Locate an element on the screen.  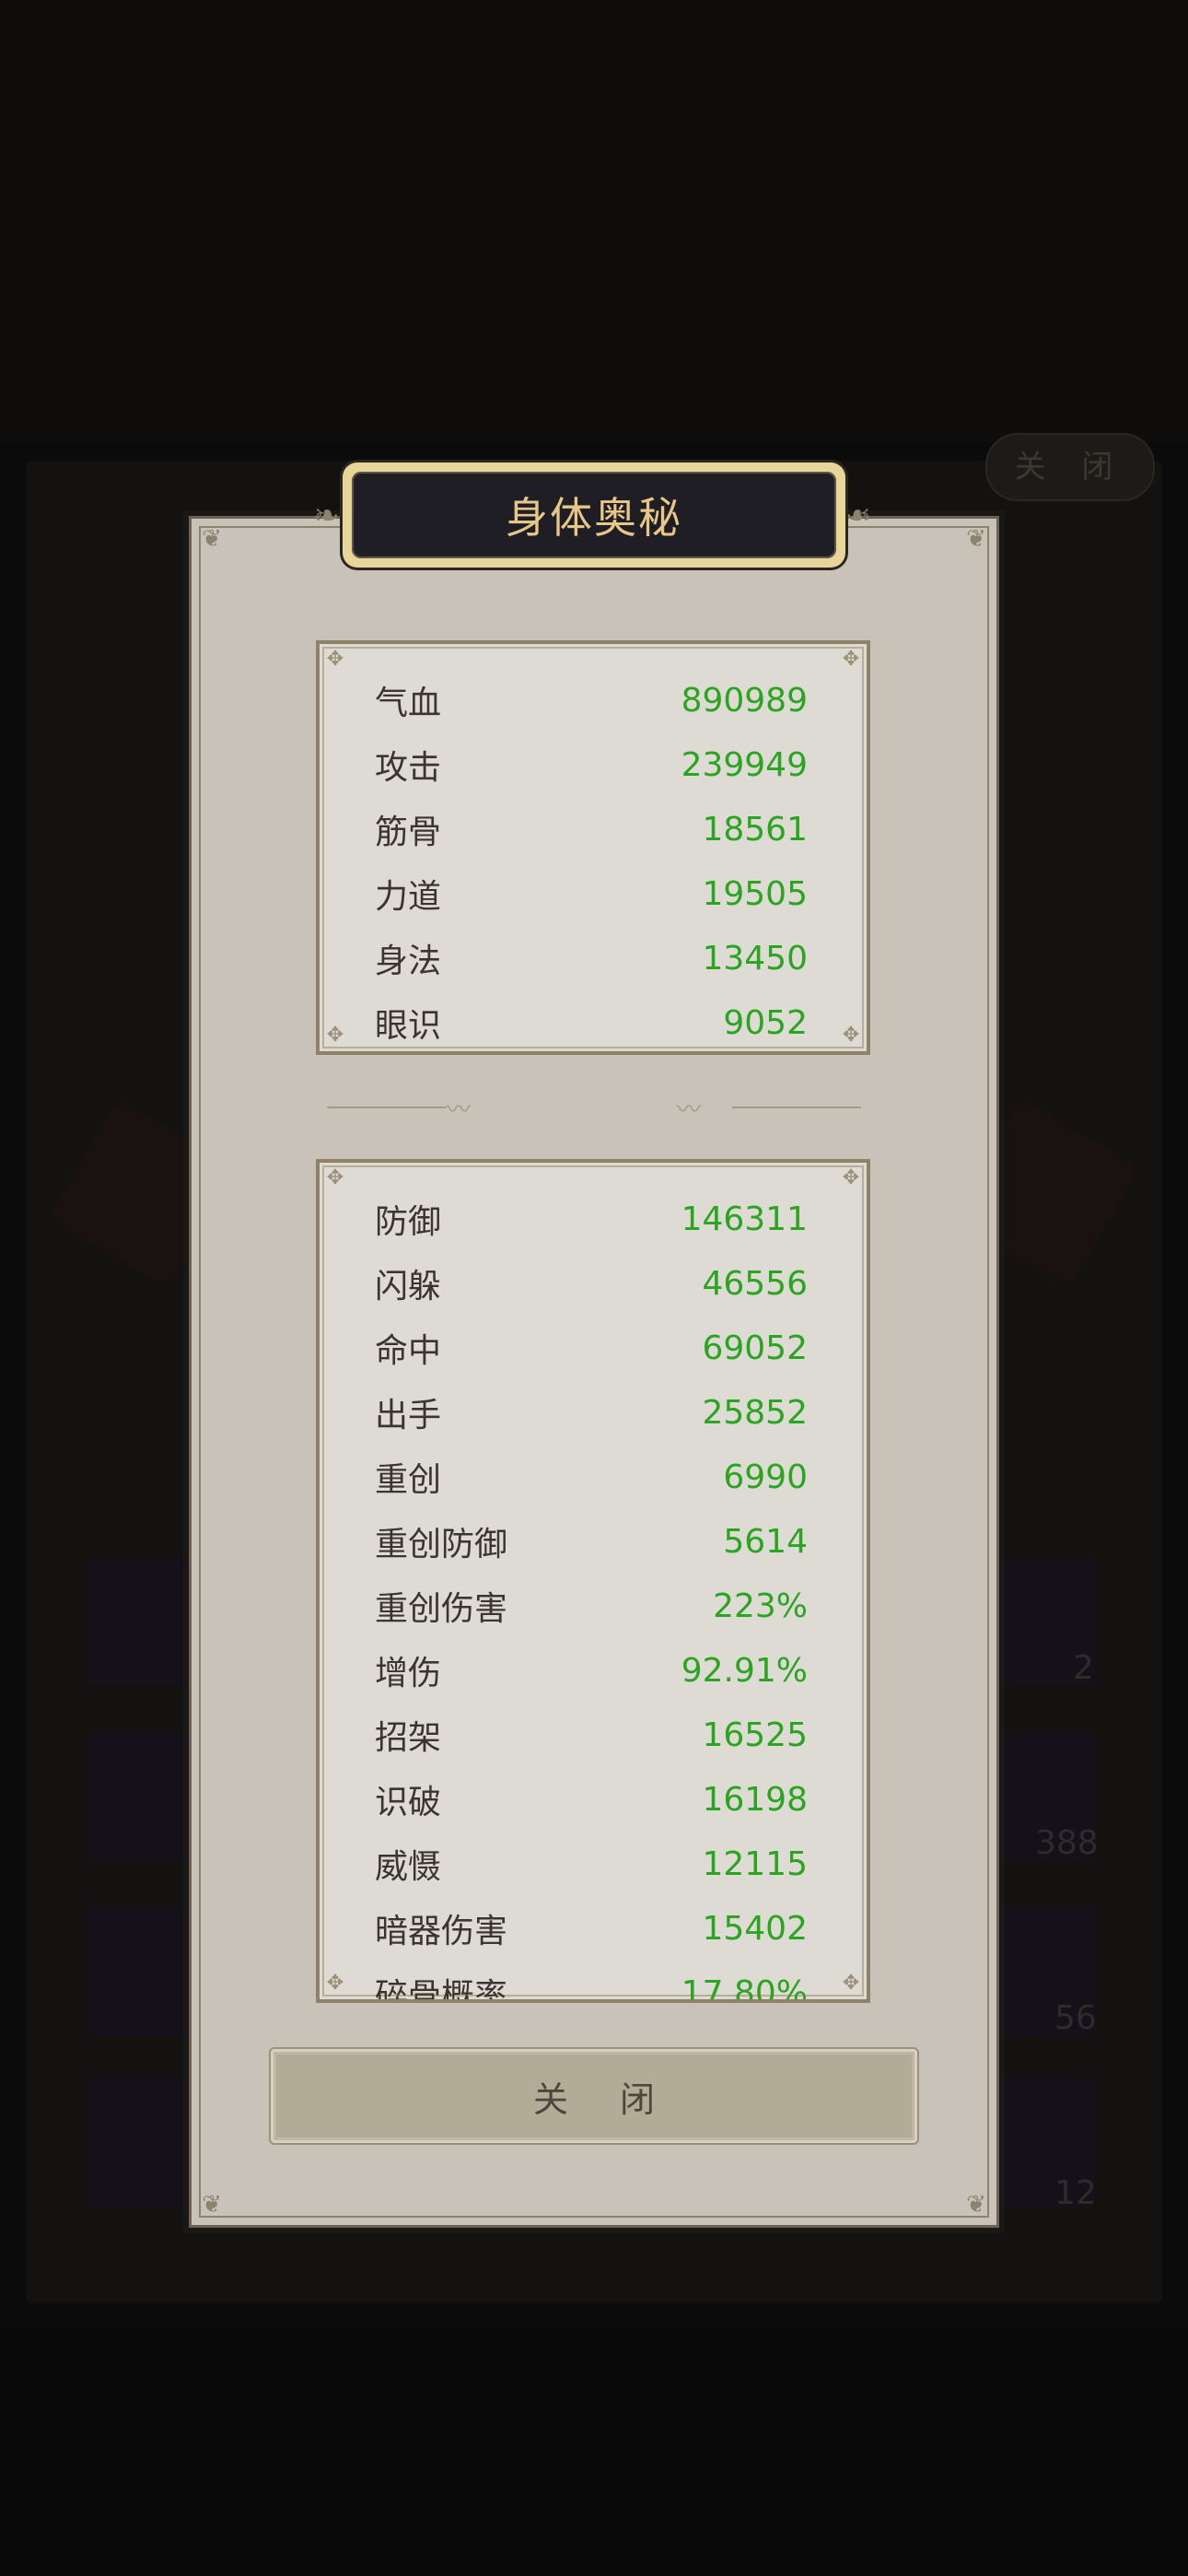
stat-value: 17.80% is located at coordinates (744, 1988).